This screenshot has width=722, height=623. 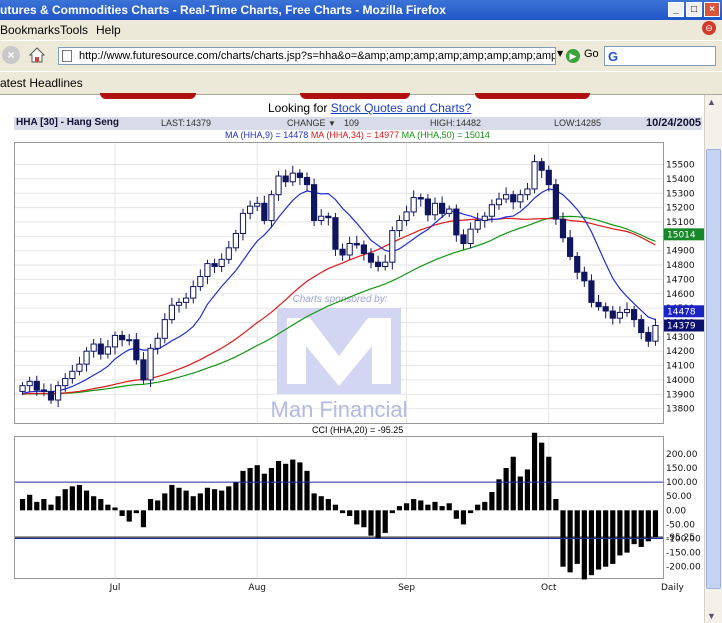 What do you see at coordinates (680, 180) in the screenshot?
I see `price-tick-label: 15400` at bounding box center [680, 180].